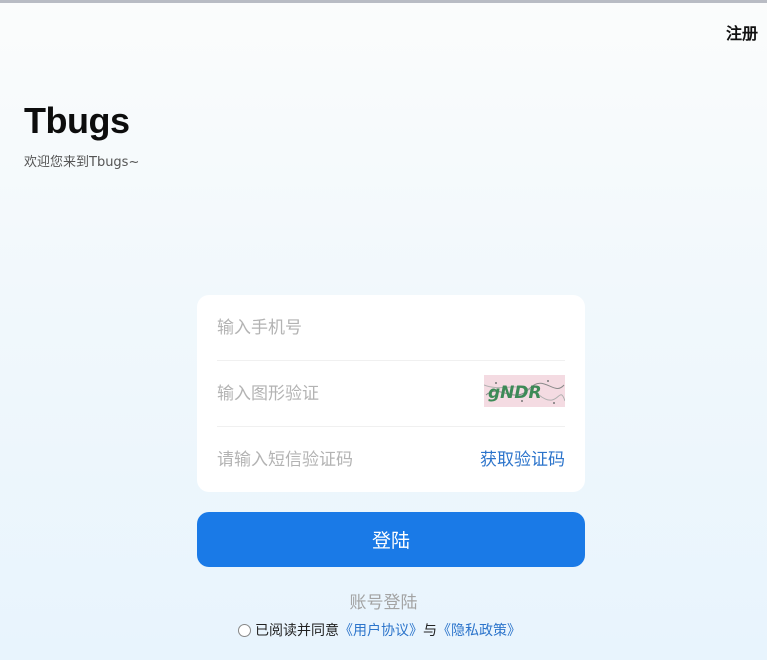  I want to click on captcha-text: gNDR, so click(515, 393).